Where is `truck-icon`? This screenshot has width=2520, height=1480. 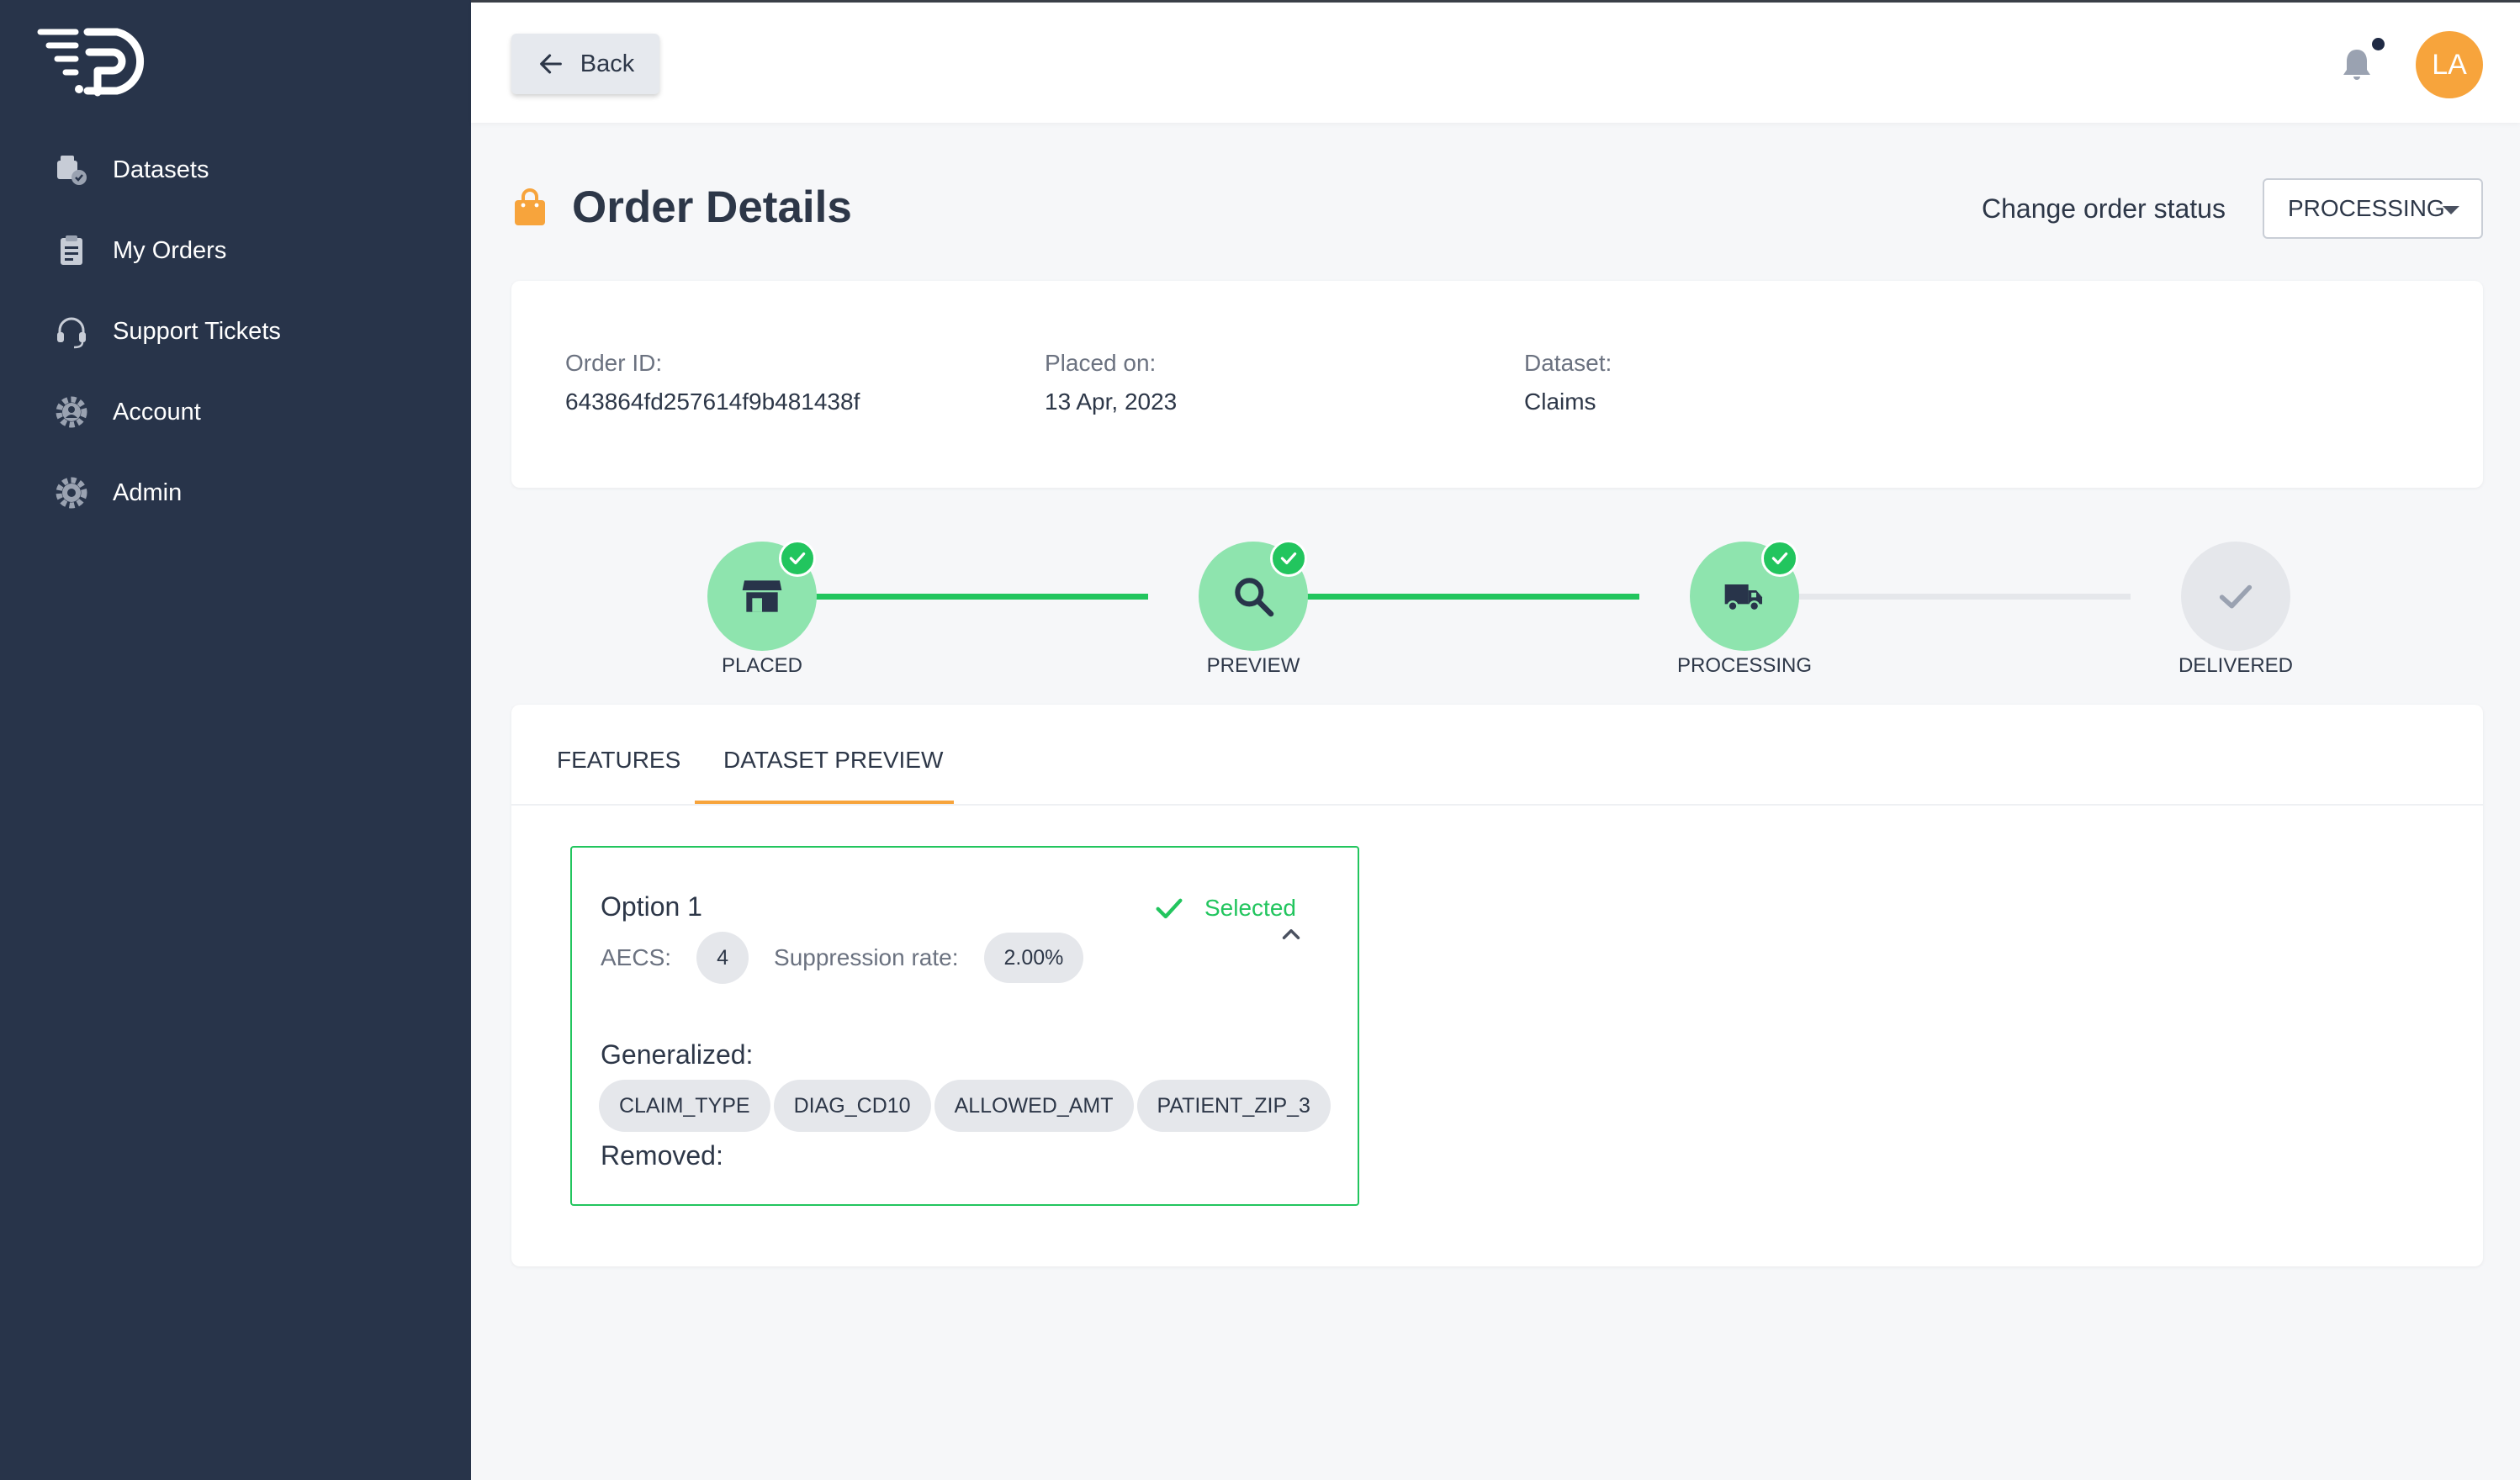
truck-icon is located at coordinates (1743, 598).